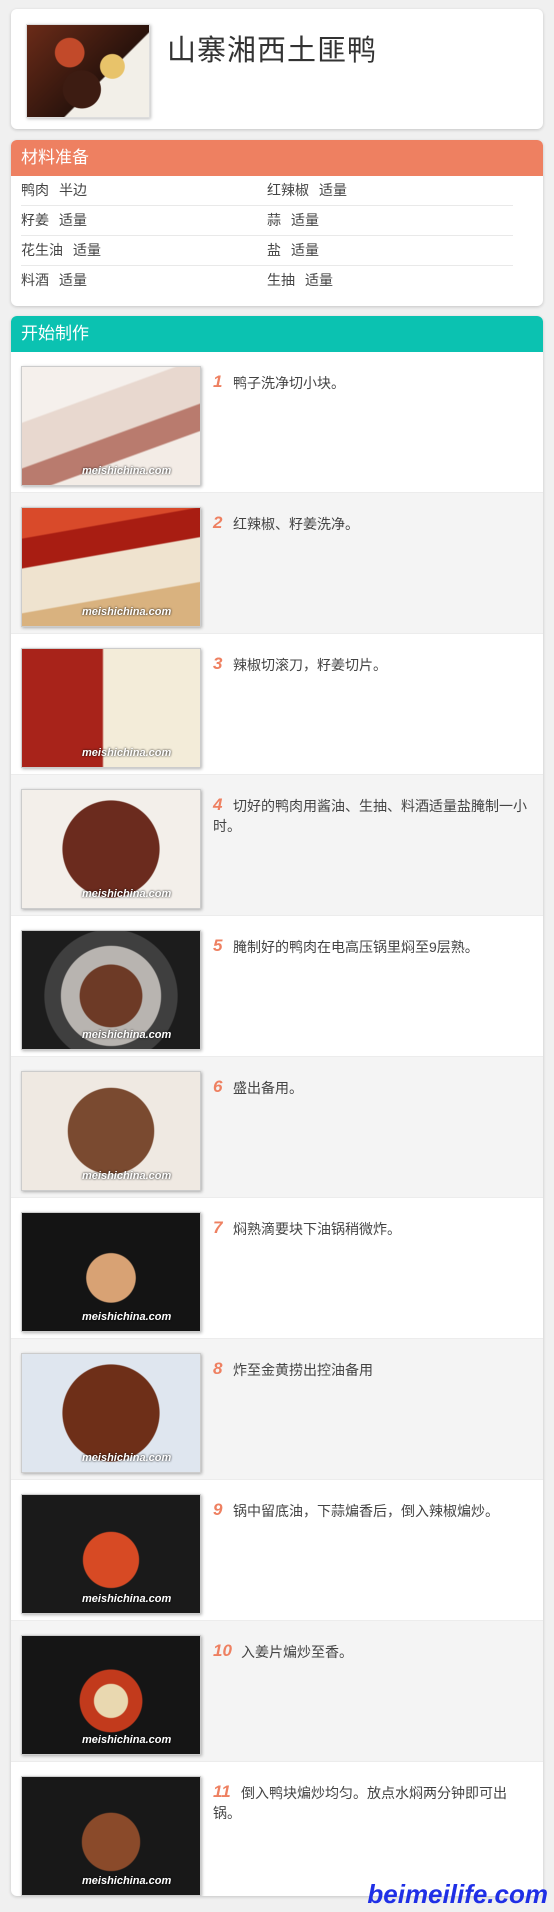 The width and height of the screenshot is (554, 1912). Describe the element at coordinates (390, 190) in the screenshot. I see `ingredient-item: 红辣椒 适量` at that location.